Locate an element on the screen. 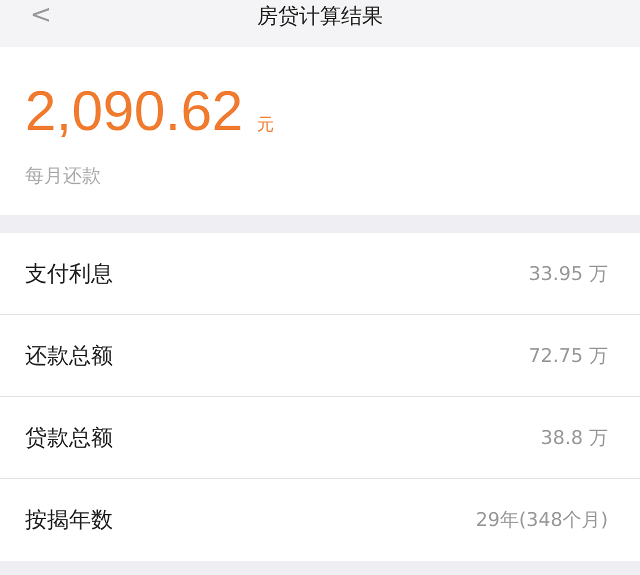  back-button: < is located at coordinates (41, 15).